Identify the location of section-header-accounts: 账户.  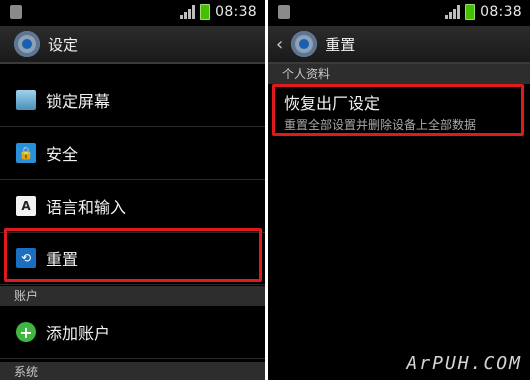
(132, 296).